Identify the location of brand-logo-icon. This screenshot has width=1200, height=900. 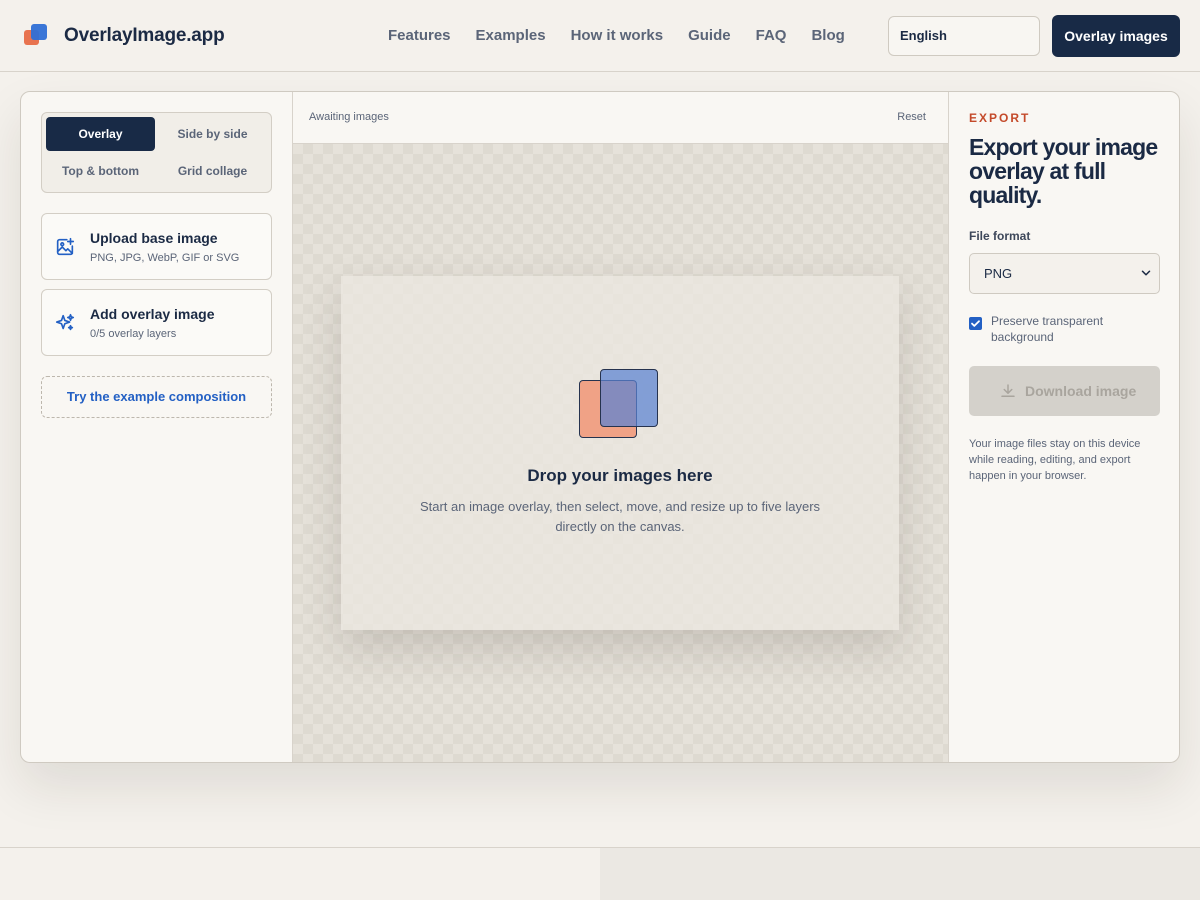
(36, 35).